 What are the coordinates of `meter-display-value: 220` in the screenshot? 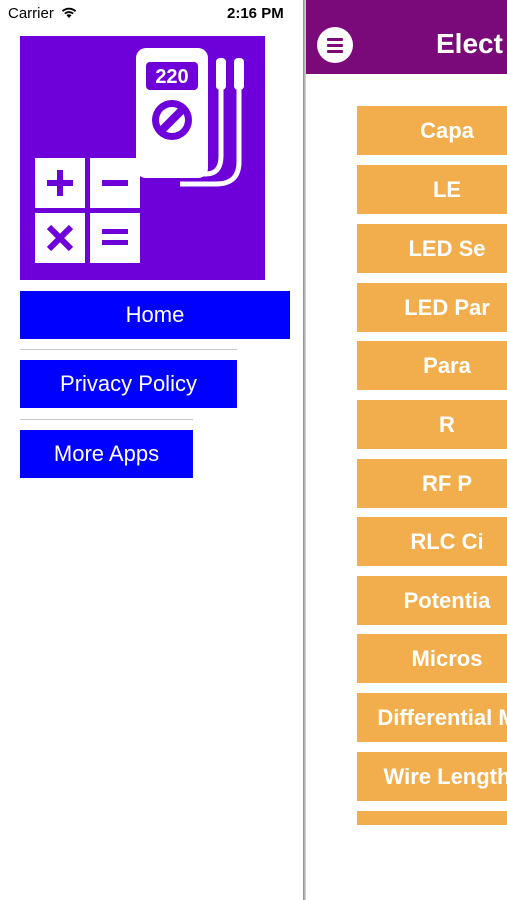 It's located at (171, 77).